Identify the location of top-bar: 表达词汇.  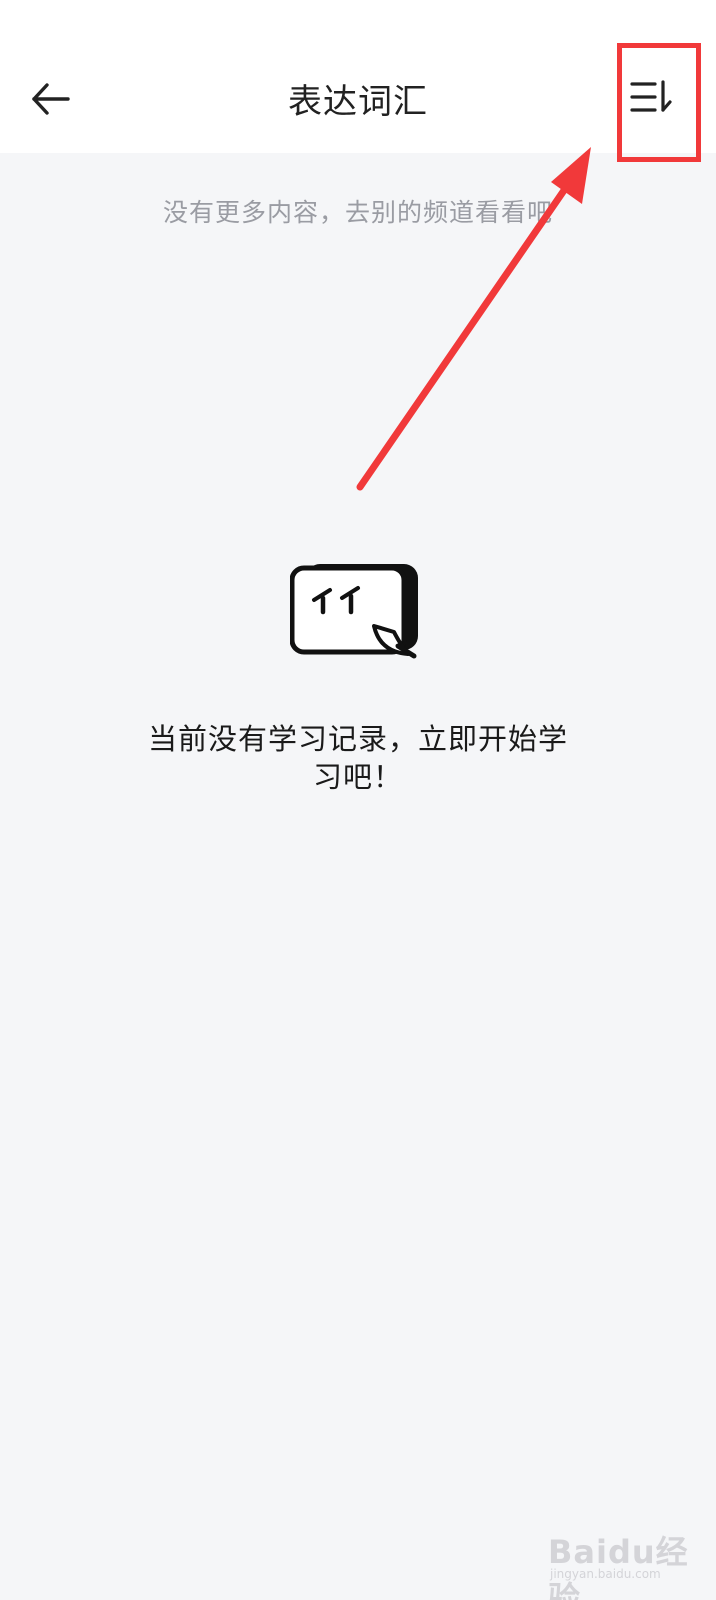
(358, 76).